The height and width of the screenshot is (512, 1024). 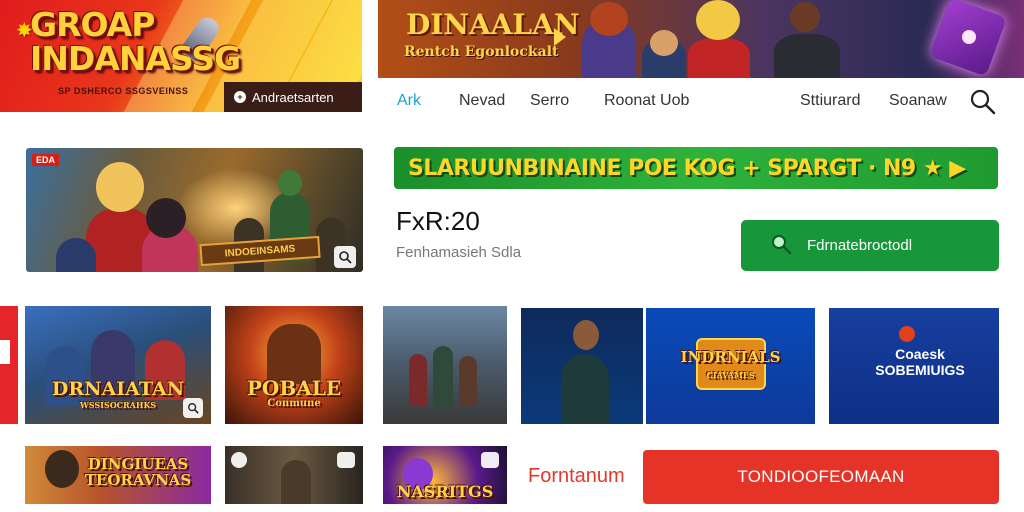 What do you see at coordinates (118, 365) in the screenshot?
I see `game-tile: DRNAIATAN WSSISOCRAHKS` at bounding box center [118, 365].